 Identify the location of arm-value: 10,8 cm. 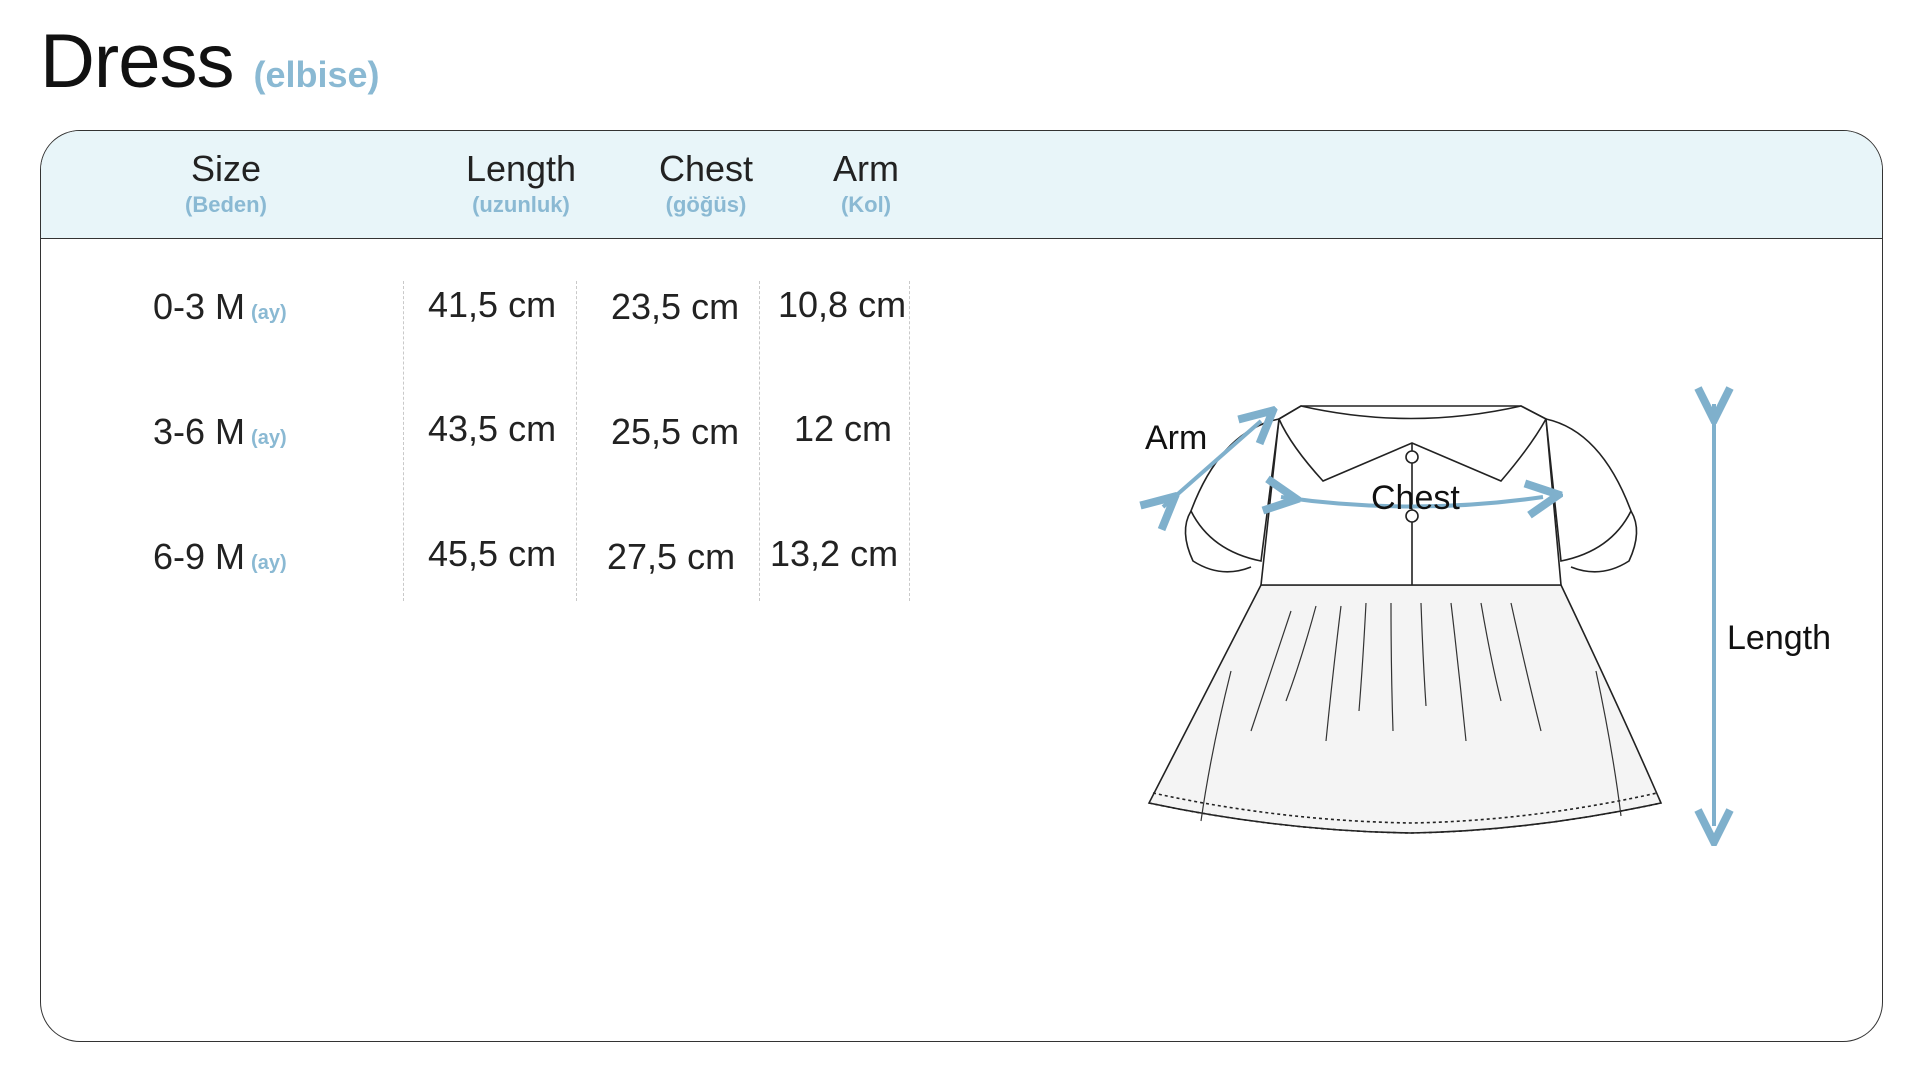
(842, 304).